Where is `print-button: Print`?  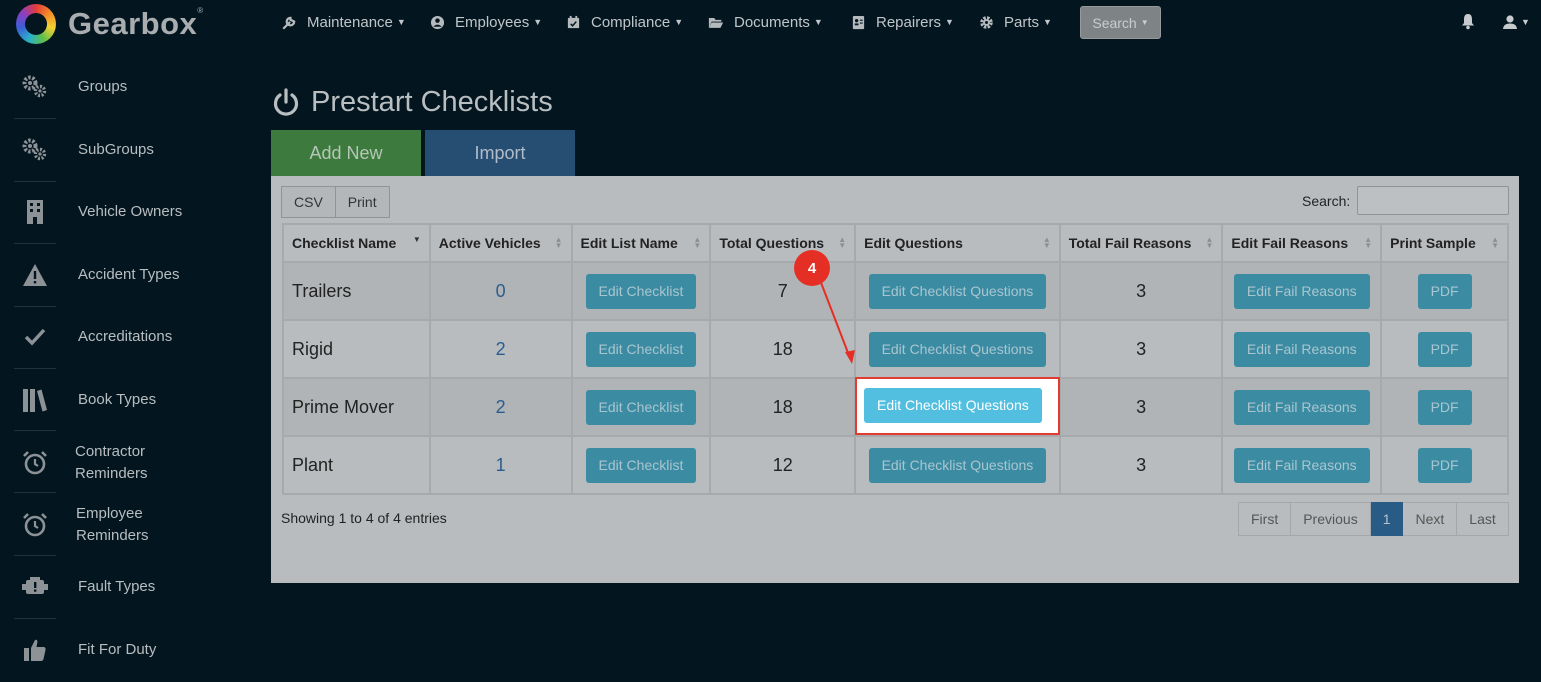
print-button: Print is located at coordinates (362, 202).